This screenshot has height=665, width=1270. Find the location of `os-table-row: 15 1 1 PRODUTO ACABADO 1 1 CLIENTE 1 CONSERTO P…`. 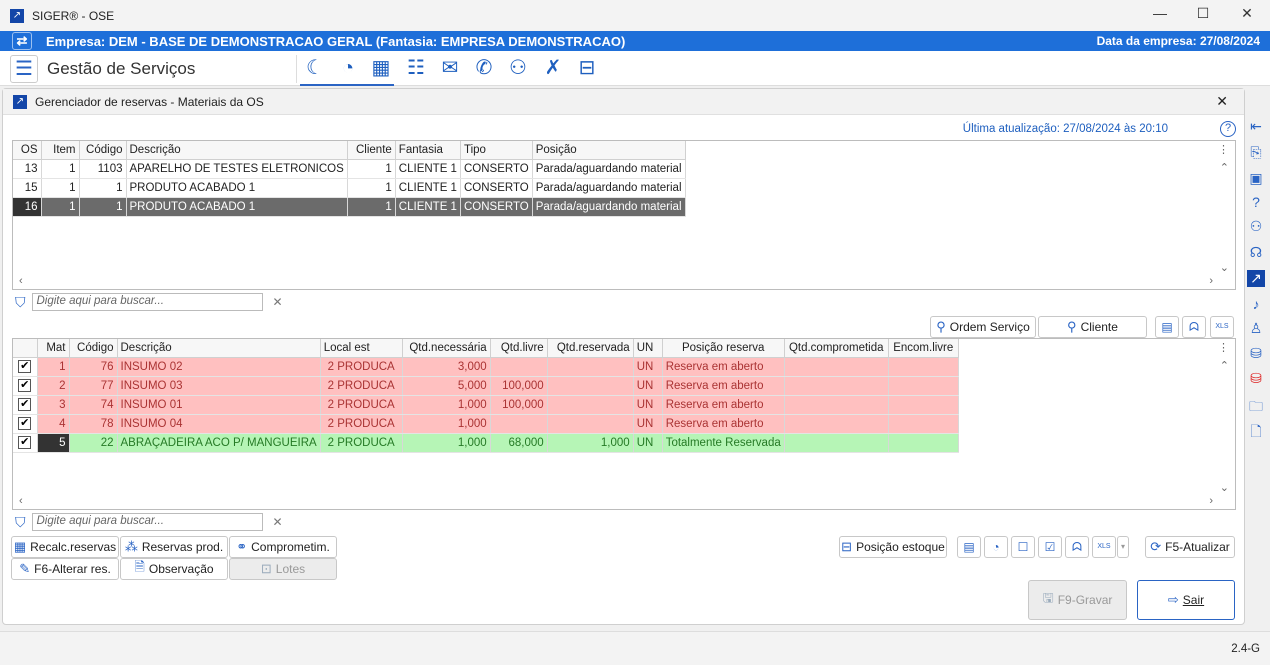

os-table-row: 15 1 1 PRODUTO ACABADO 1 1 CLIENTE 1 CONSERTO P… is located at coordinates (349, 188).